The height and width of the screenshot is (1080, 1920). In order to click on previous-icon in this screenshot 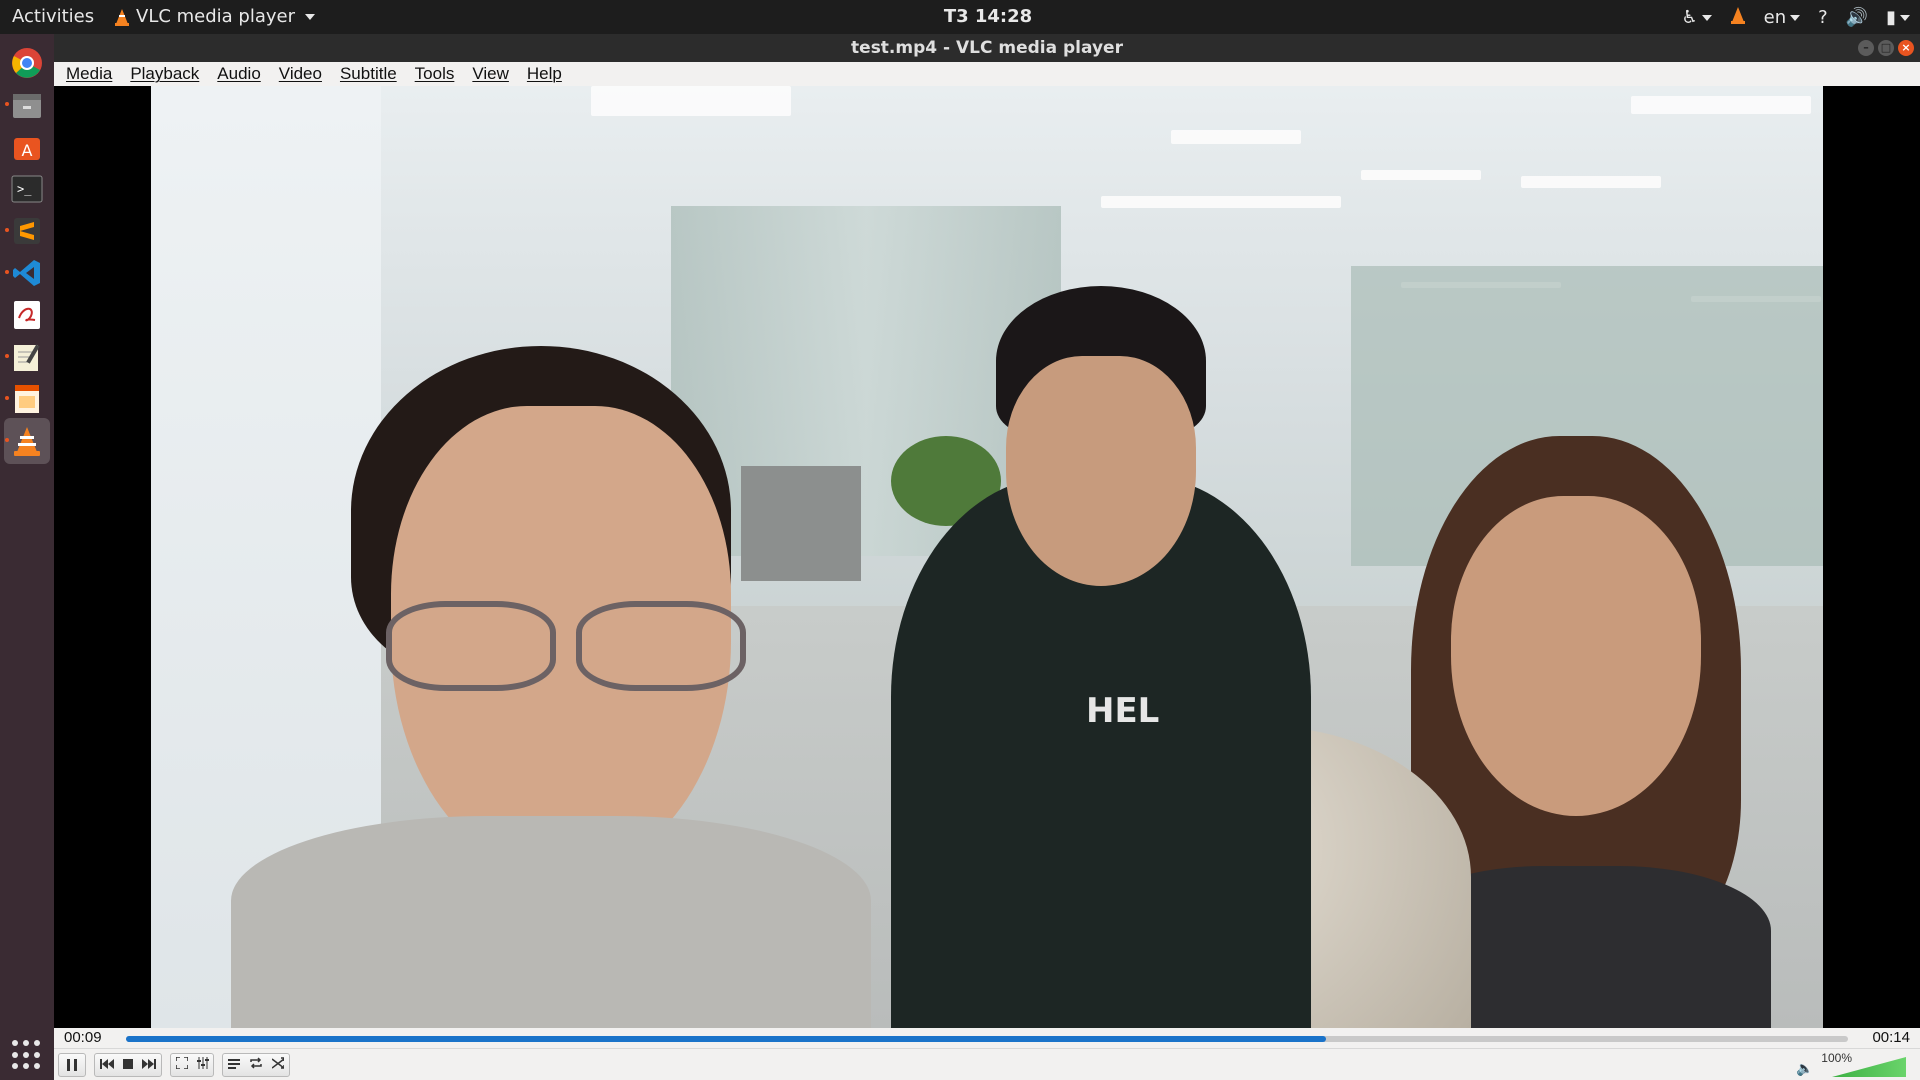, I will do `click(106, 1063)`.